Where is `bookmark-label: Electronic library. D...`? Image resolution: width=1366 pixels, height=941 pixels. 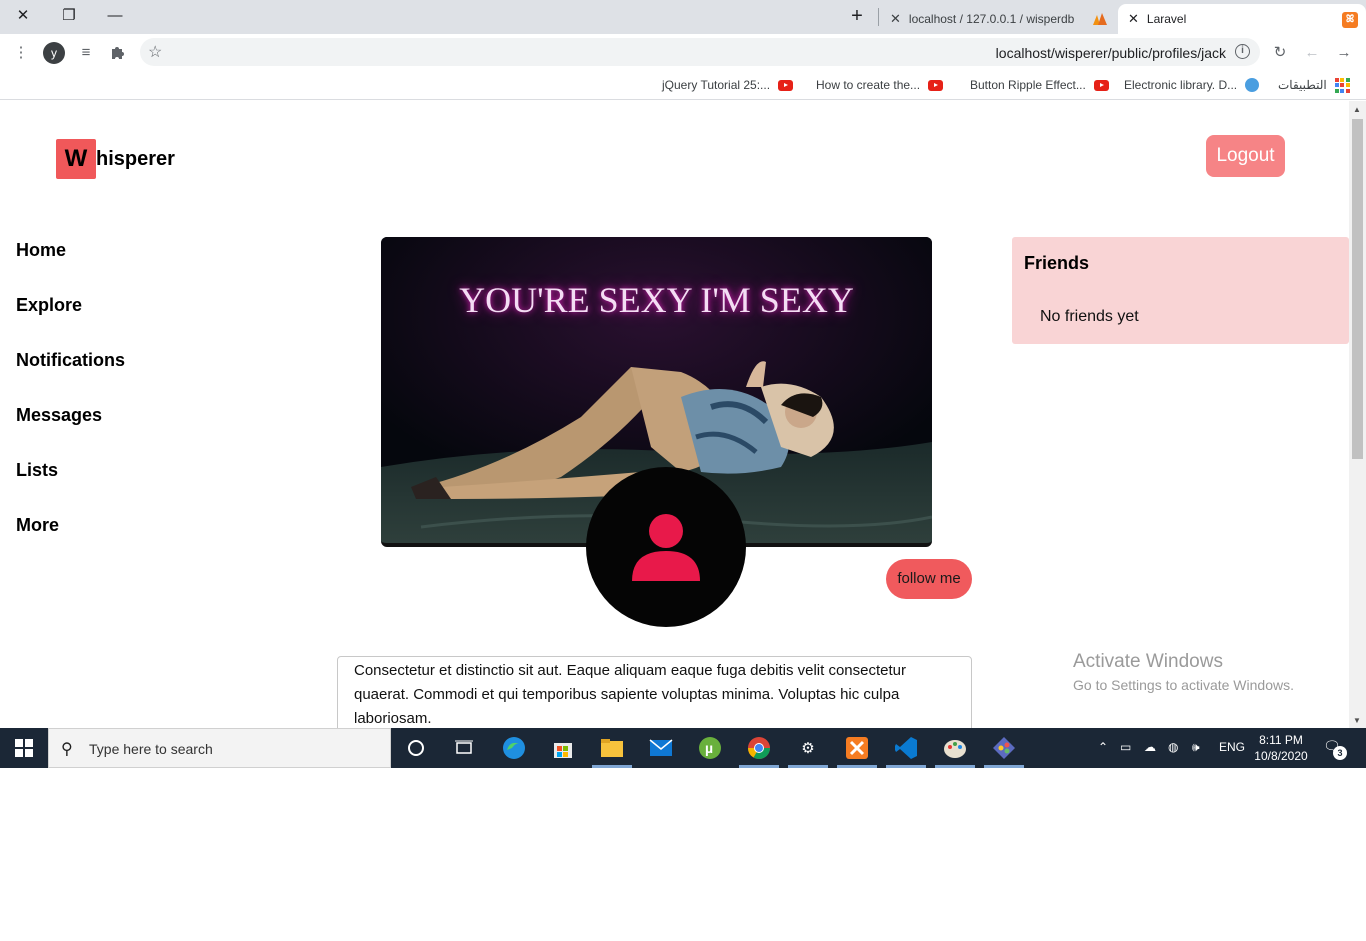
bookmark-label: Electronic library. D... is located at coordinates (1181, 85).